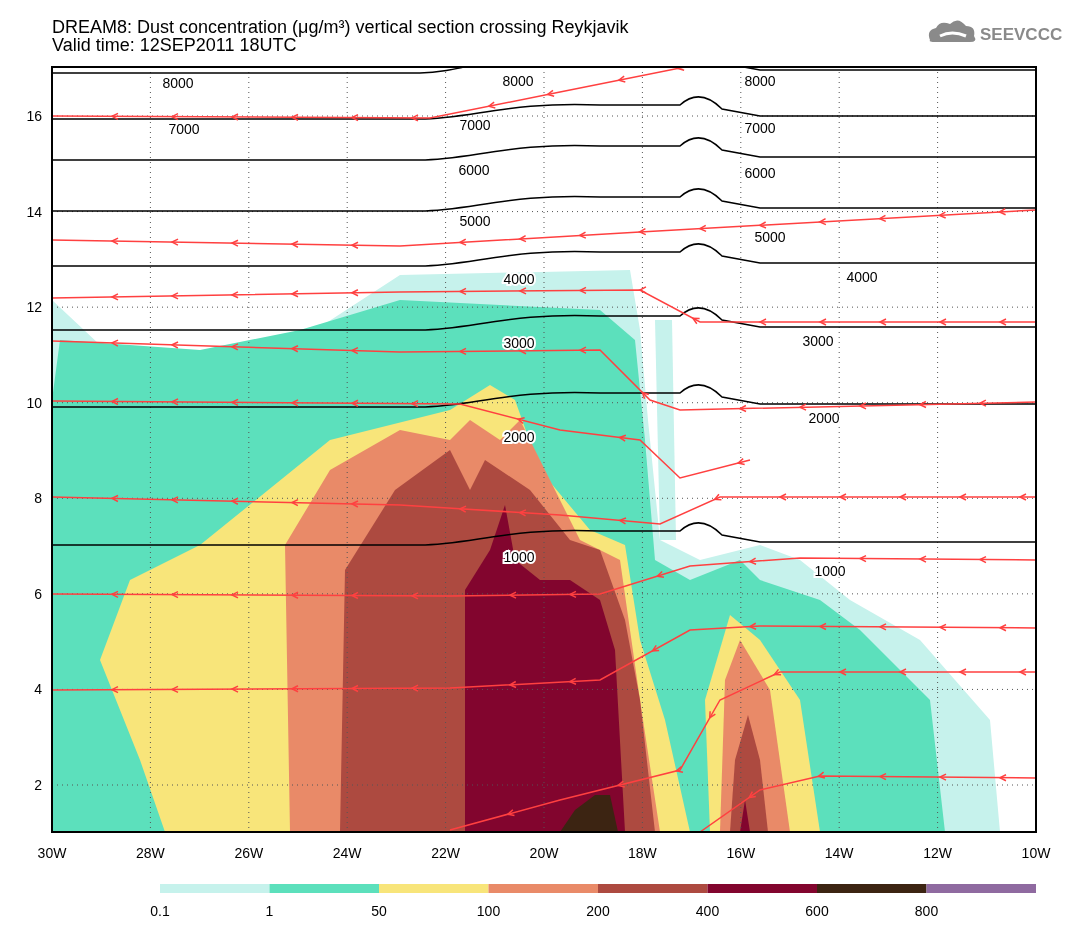 The height and width of the screenshot is (928, 1067). Describe the element at coordinates (160, 911) in the screenshot. I see `colorbar-label: 0.1` at that location.